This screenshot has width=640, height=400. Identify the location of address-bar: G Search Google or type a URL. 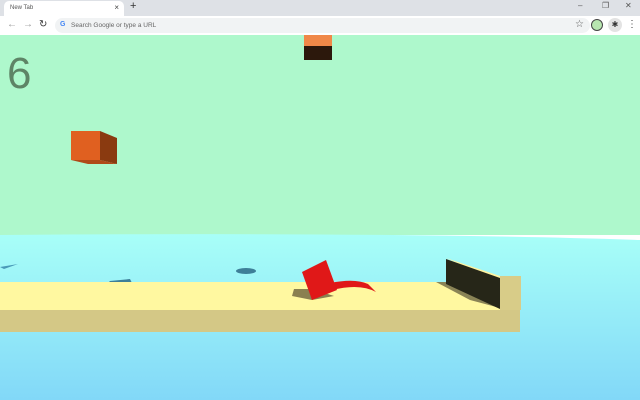
(322, 25).